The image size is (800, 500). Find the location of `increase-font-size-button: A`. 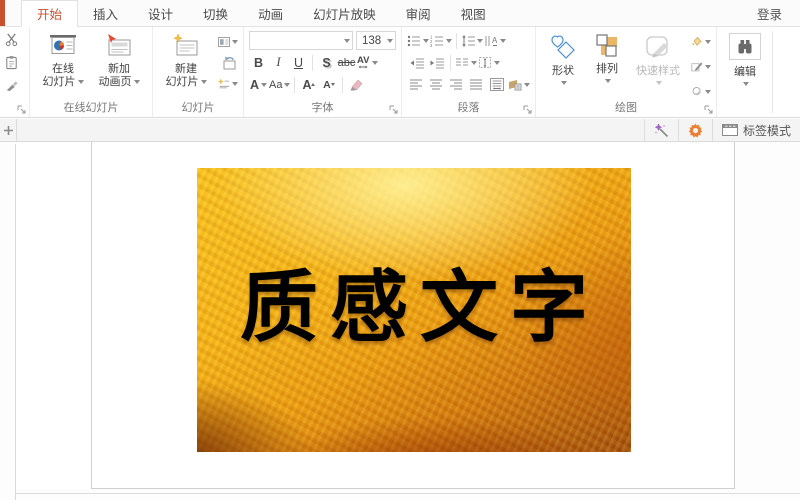

increase-font-size-button: A is located at coordinates (308, 84).